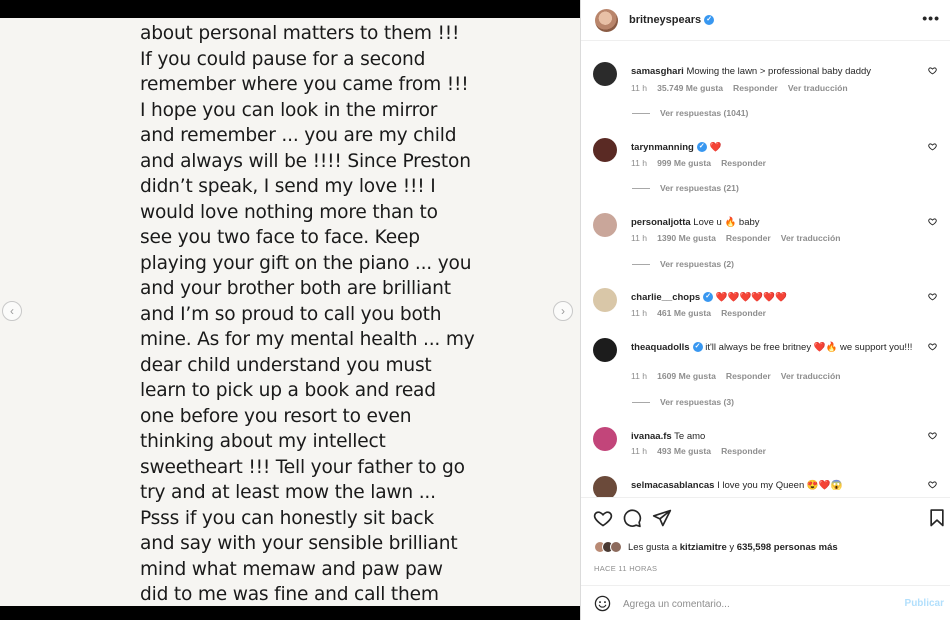 The height and width of the screenshot is (620, 950). Describe the element at coordinates (773, 222) in the screenshot. I see `comment-body: personaljotta Love u 🔥 baby` at that location.